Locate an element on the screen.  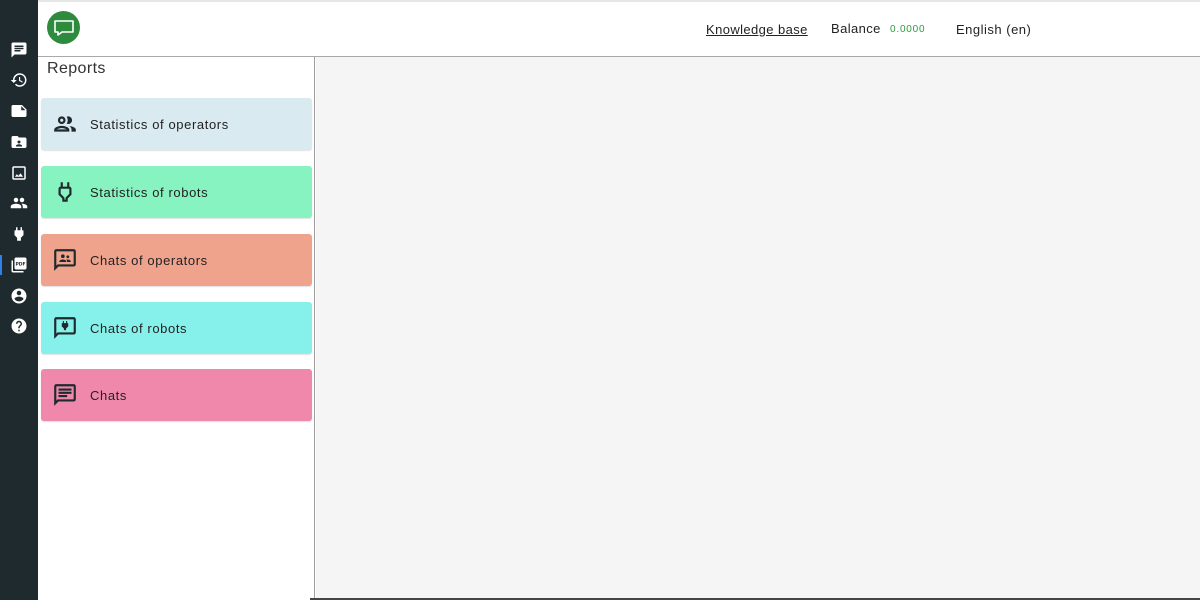
report-chats-of-operators: Chats of operators is located at coordinates (176, 260).